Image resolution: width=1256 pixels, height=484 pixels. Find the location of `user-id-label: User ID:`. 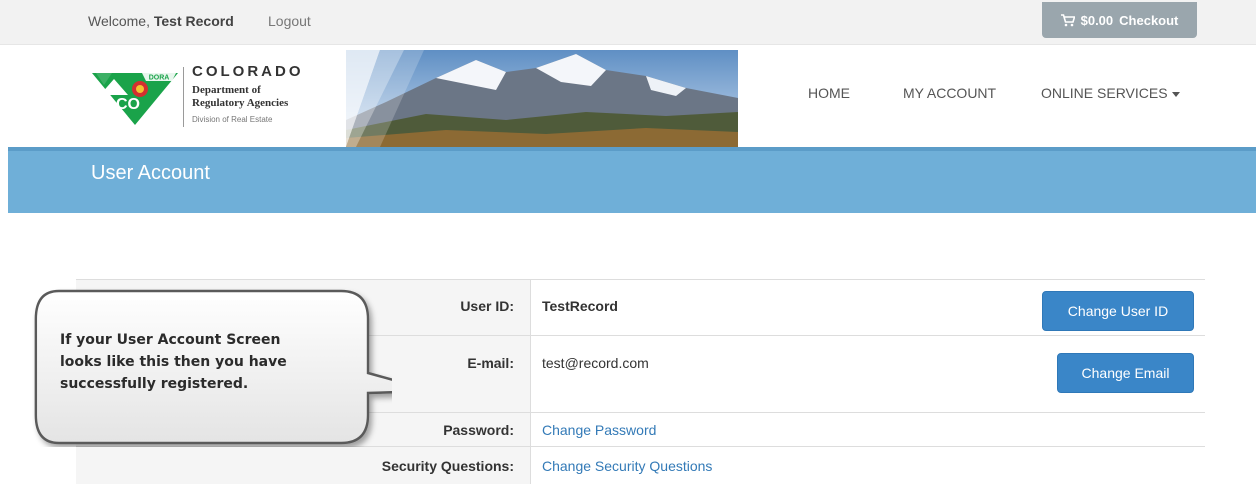

user-id-label: User ID: is located at coordinates (487, 306).